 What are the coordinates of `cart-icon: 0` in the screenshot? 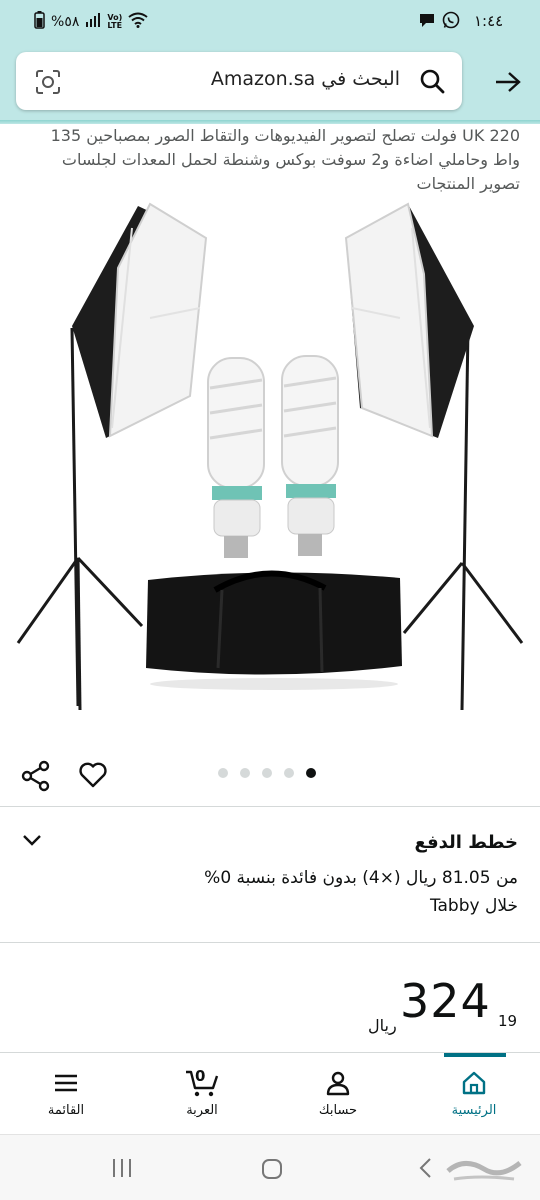 It's located at (202, 1083).